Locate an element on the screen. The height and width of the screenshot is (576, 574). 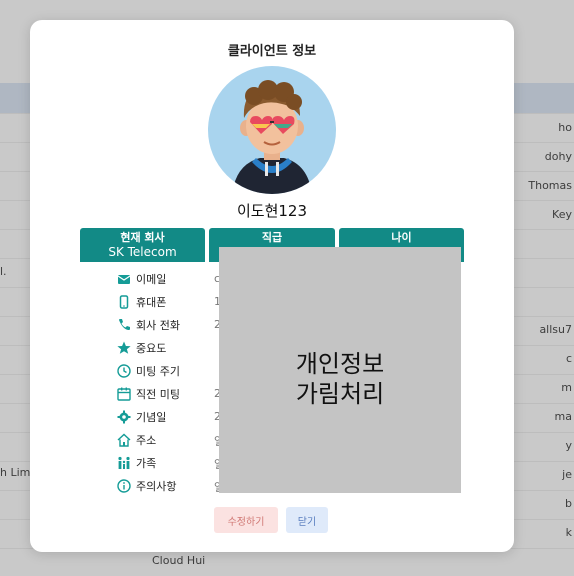
table-cell: Key is located at coordinates (562, 214).